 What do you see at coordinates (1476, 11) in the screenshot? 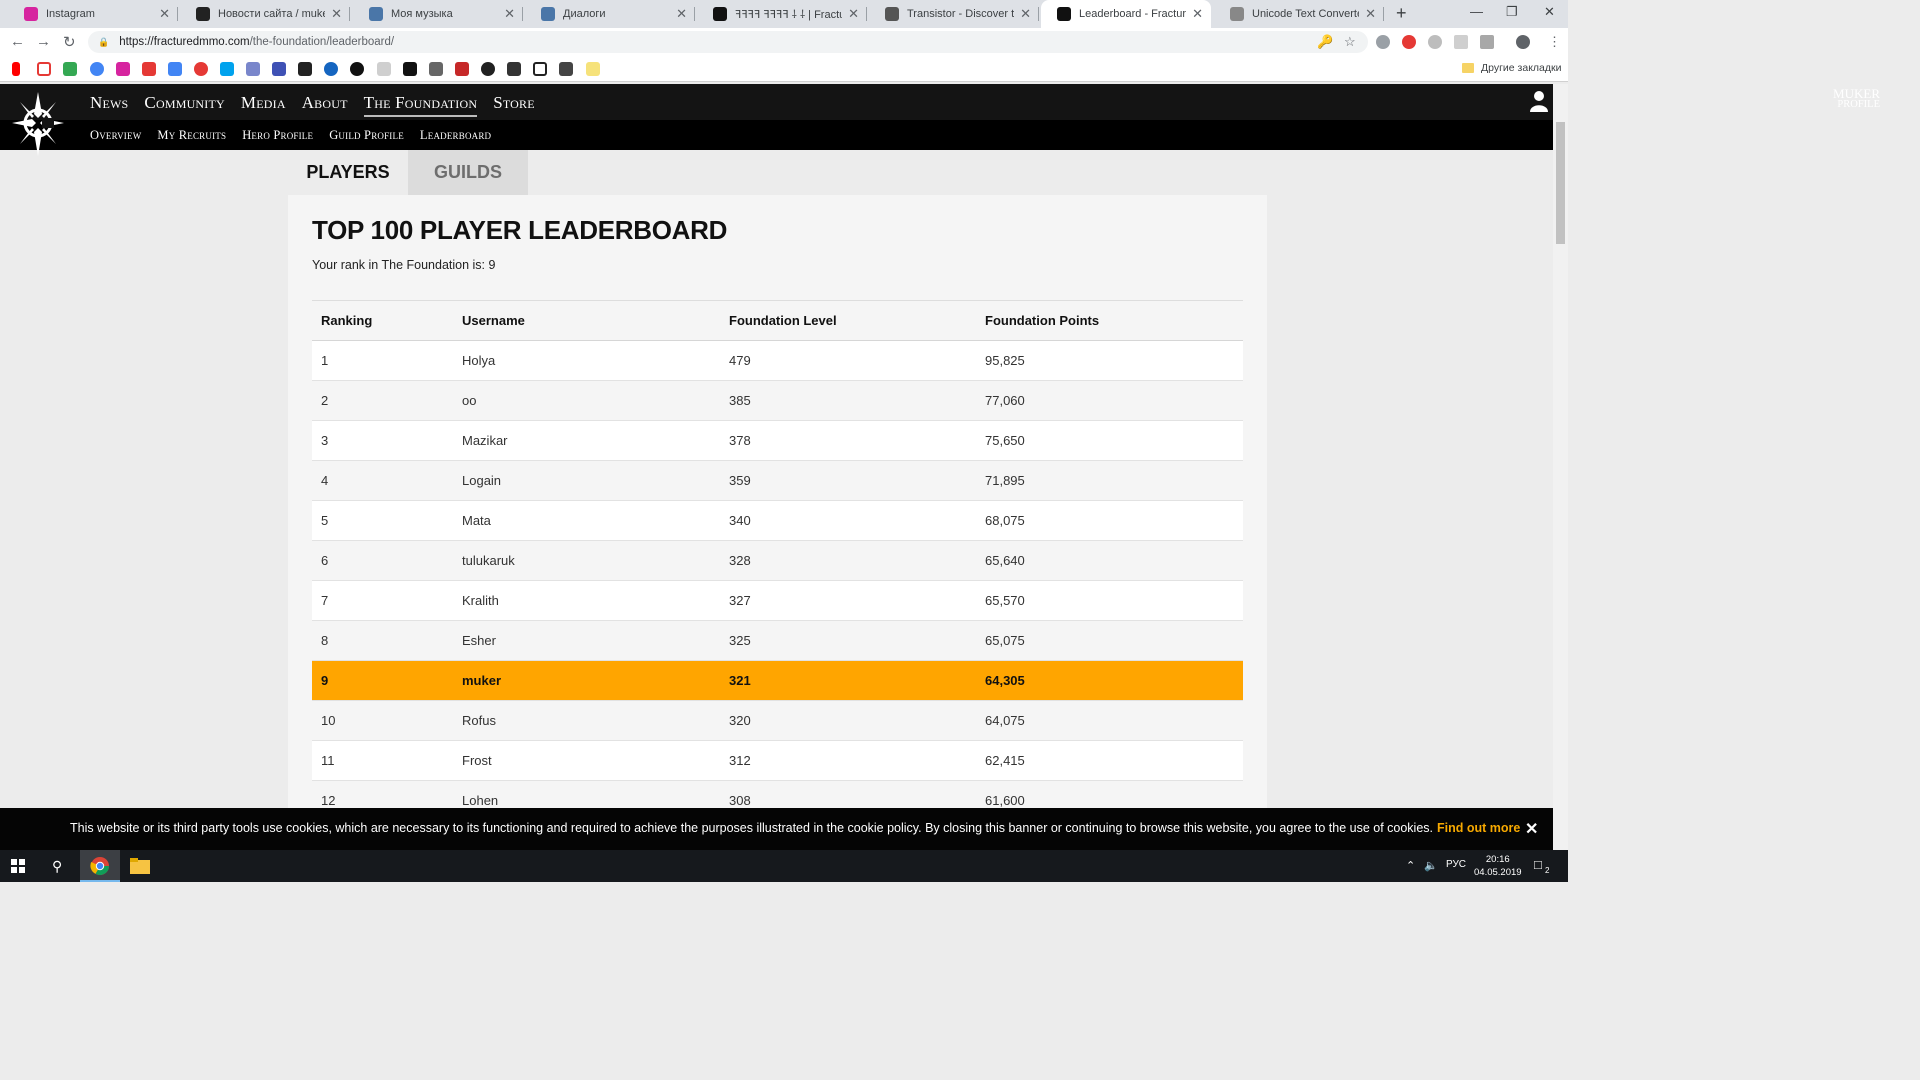
I see `minimize-icon: —` at bounding box center [1476, 11].